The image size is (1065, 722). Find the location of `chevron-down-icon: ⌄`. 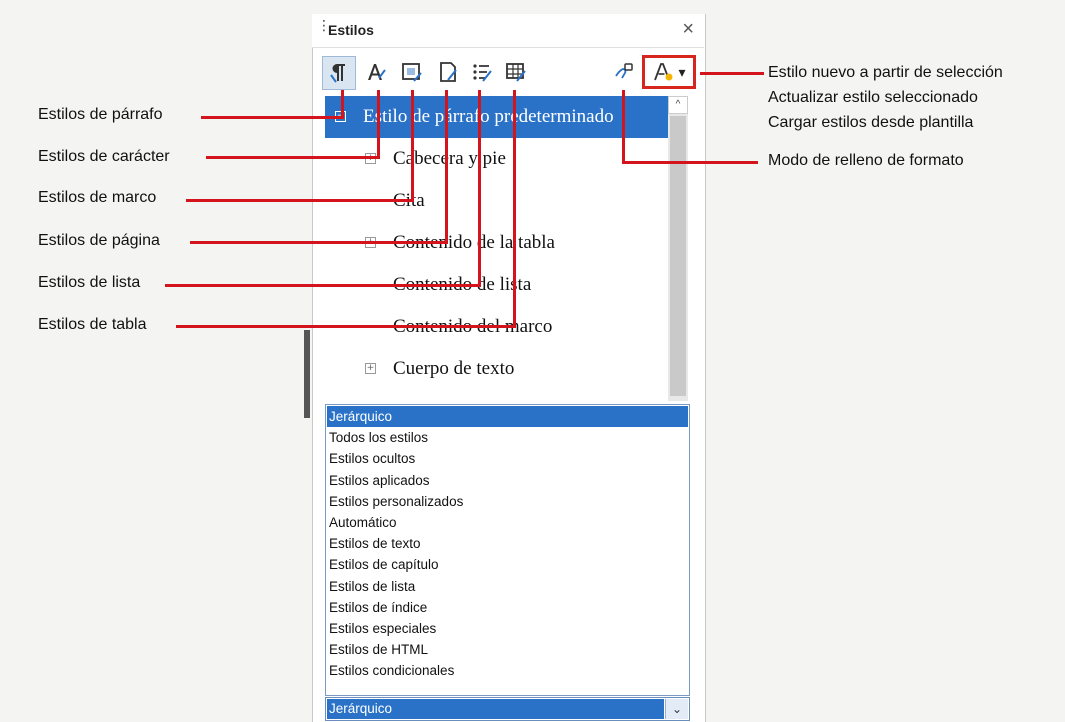

chevron-down-icon: ⌄ is located at coordinates (676, 709).